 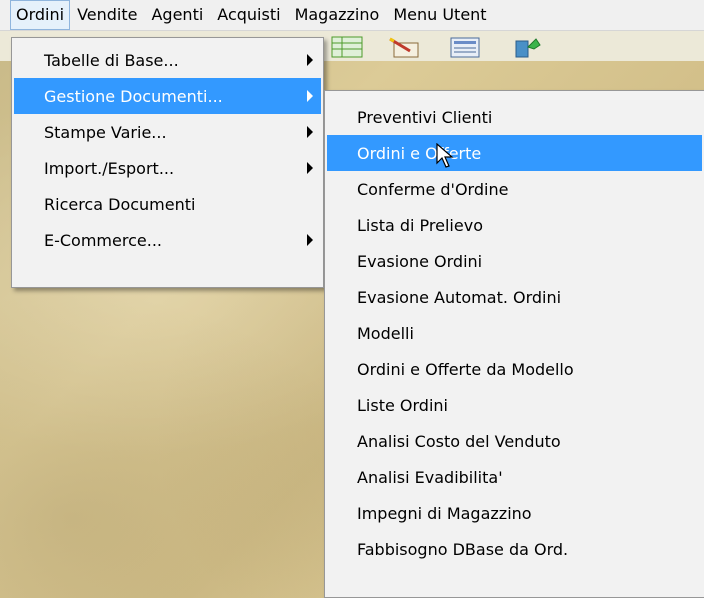 What do you see at coordinates (527, 47) in the screenshot?
I see `recycle-icon` at bounding box center [527, 47].